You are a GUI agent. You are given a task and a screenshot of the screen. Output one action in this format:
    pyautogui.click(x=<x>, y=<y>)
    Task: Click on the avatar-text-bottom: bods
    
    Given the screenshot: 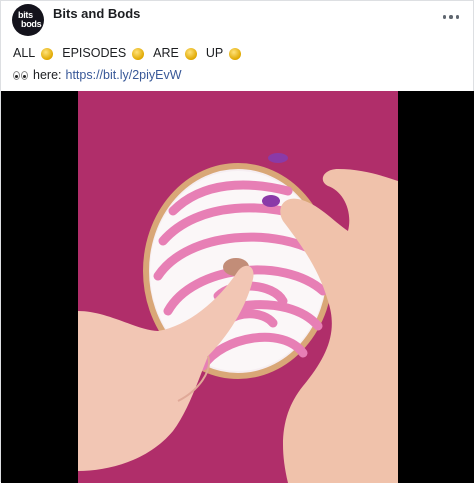 What is the action you would take?
    pyautogui.click(x=31, y=24)
    